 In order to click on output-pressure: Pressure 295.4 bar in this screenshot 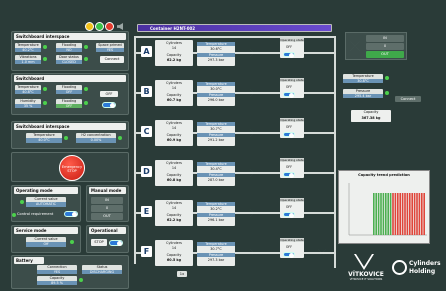, I will do `click(363, 93)`.